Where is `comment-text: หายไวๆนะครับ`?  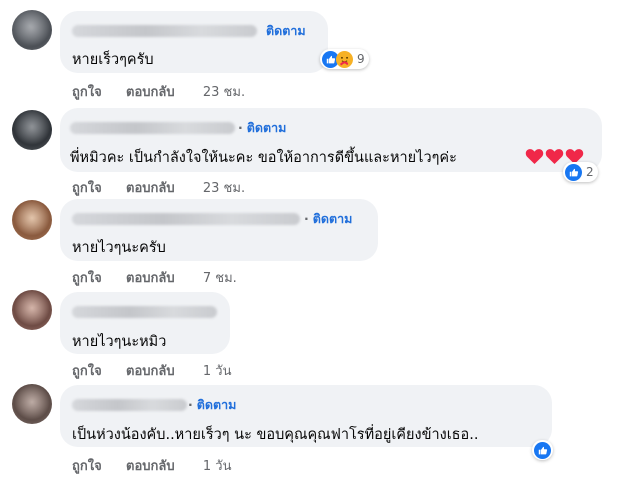
comment-text: หายไวๆนะครับ is located at coordinates (119, 248).